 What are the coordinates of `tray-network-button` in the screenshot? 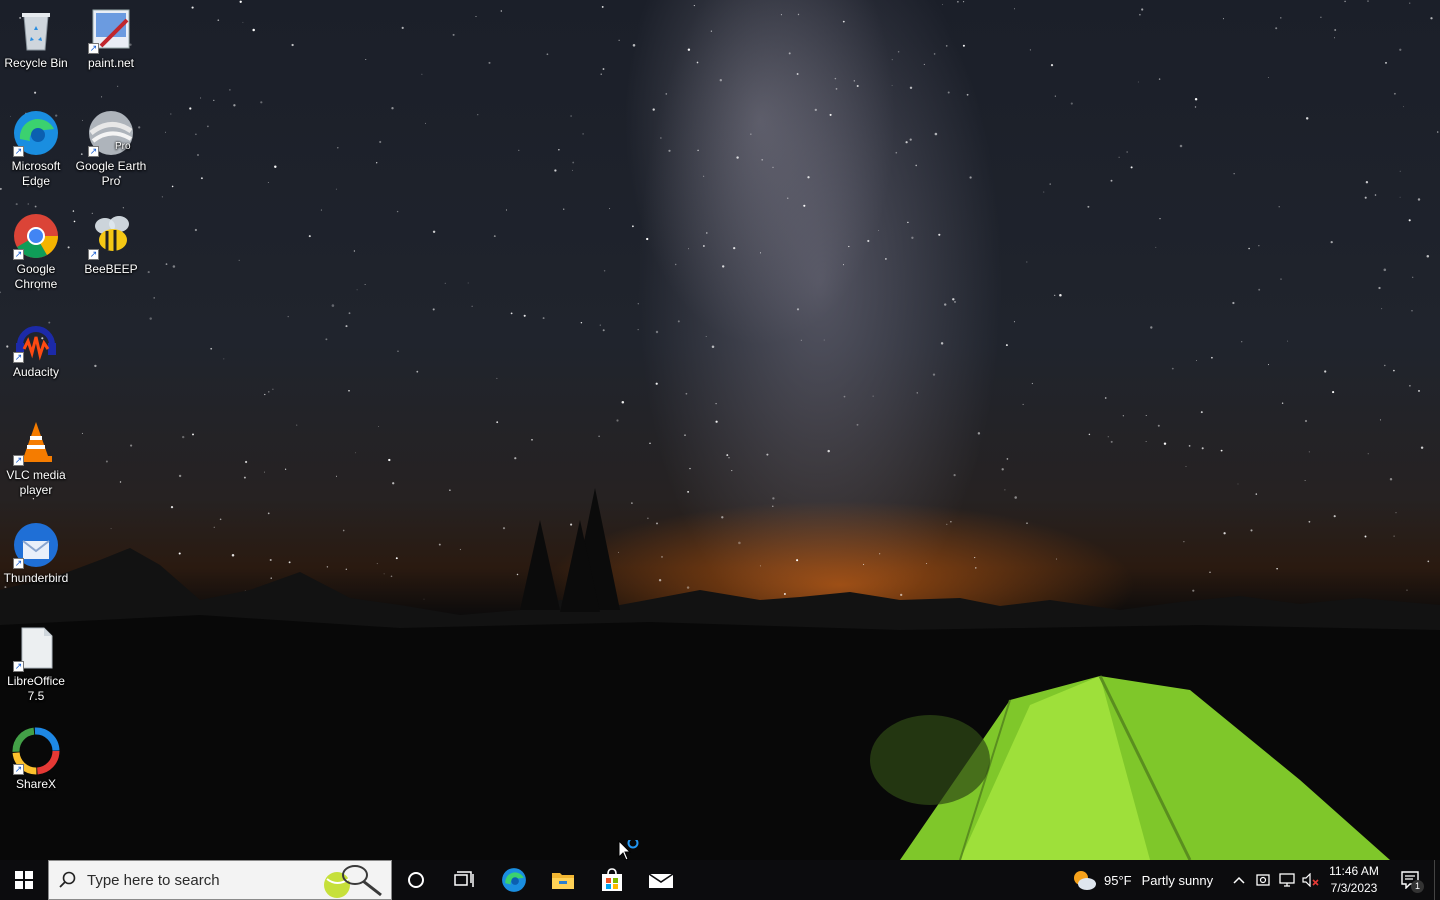 It's located at (1287, 880).